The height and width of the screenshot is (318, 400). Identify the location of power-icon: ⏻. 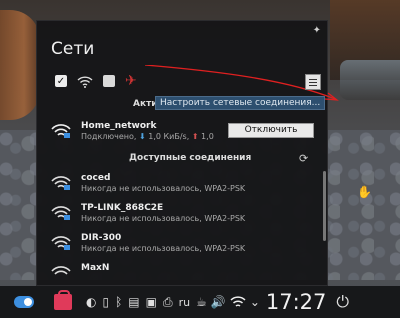
(342, 302).